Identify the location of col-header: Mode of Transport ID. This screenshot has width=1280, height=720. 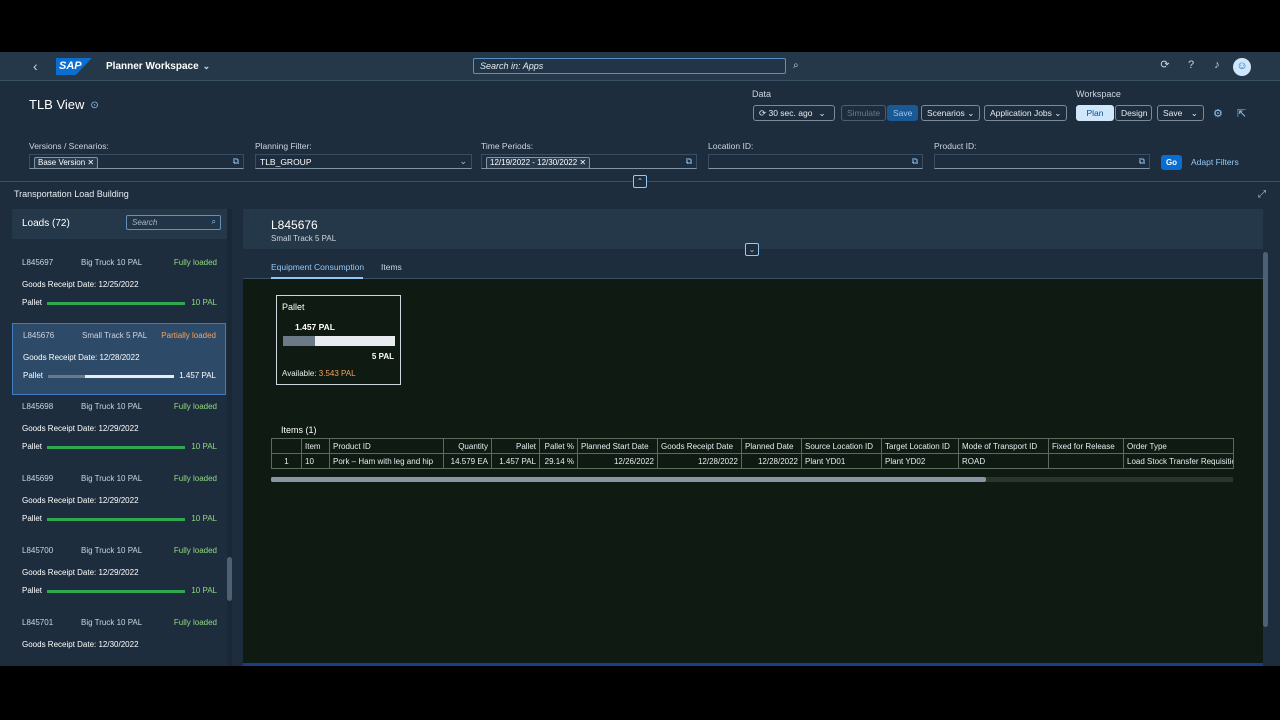
(1003, 446).